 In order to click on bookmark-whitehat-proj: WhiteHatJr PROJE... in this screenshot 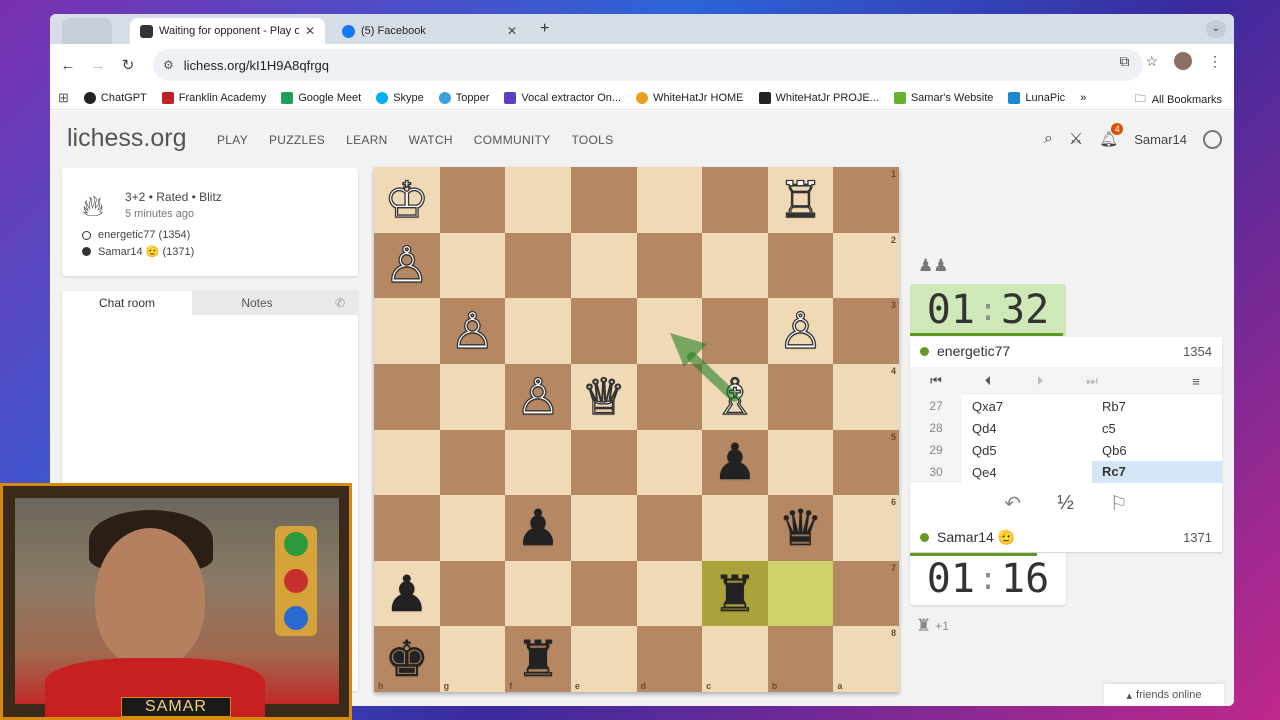, I will do `click(818, 97)`.